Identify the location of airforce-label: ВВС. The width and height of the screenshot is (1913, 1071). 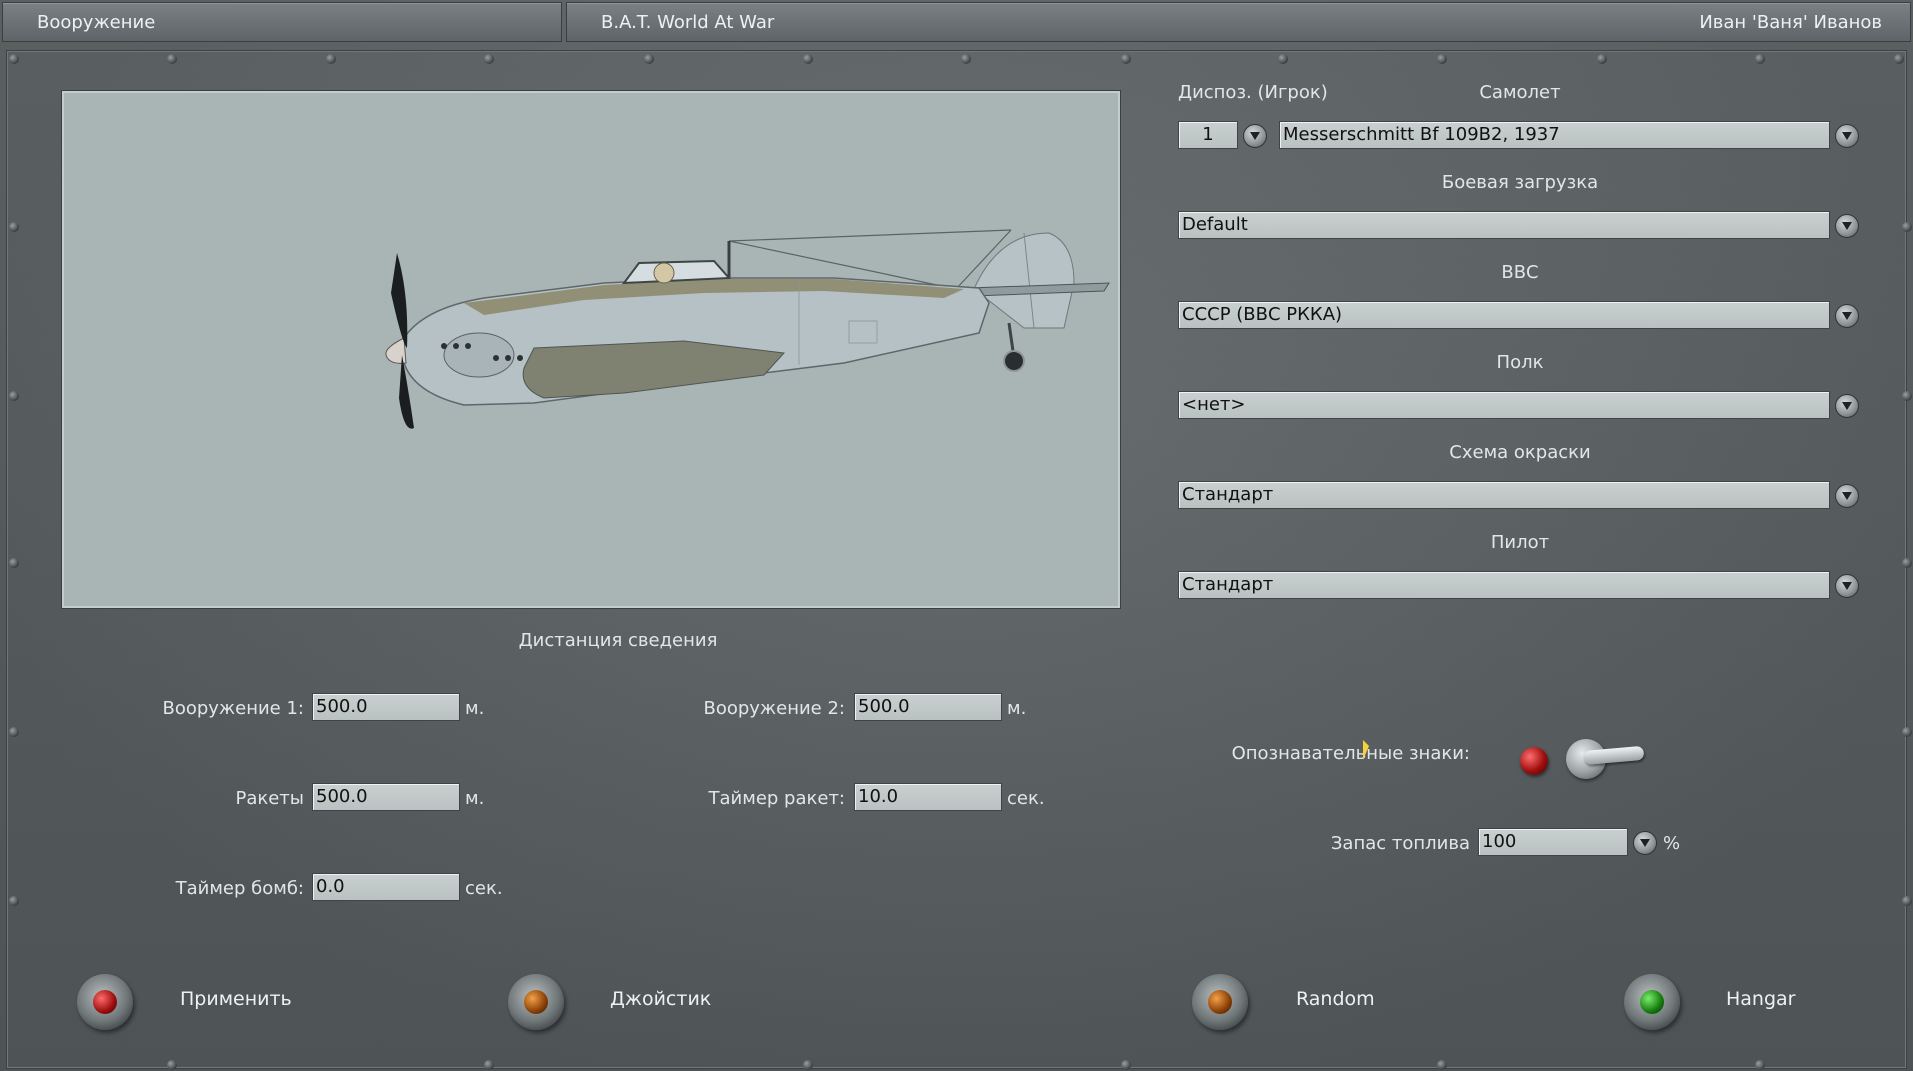
(1520, 272).